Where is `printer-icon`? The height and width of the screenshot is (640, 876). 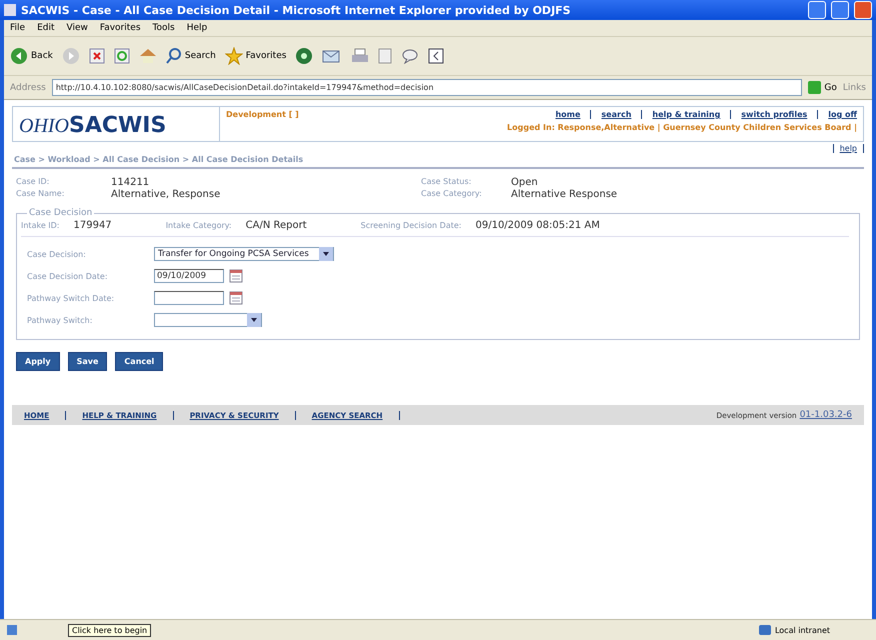
printer-icon is located at coordinates (360, 56).